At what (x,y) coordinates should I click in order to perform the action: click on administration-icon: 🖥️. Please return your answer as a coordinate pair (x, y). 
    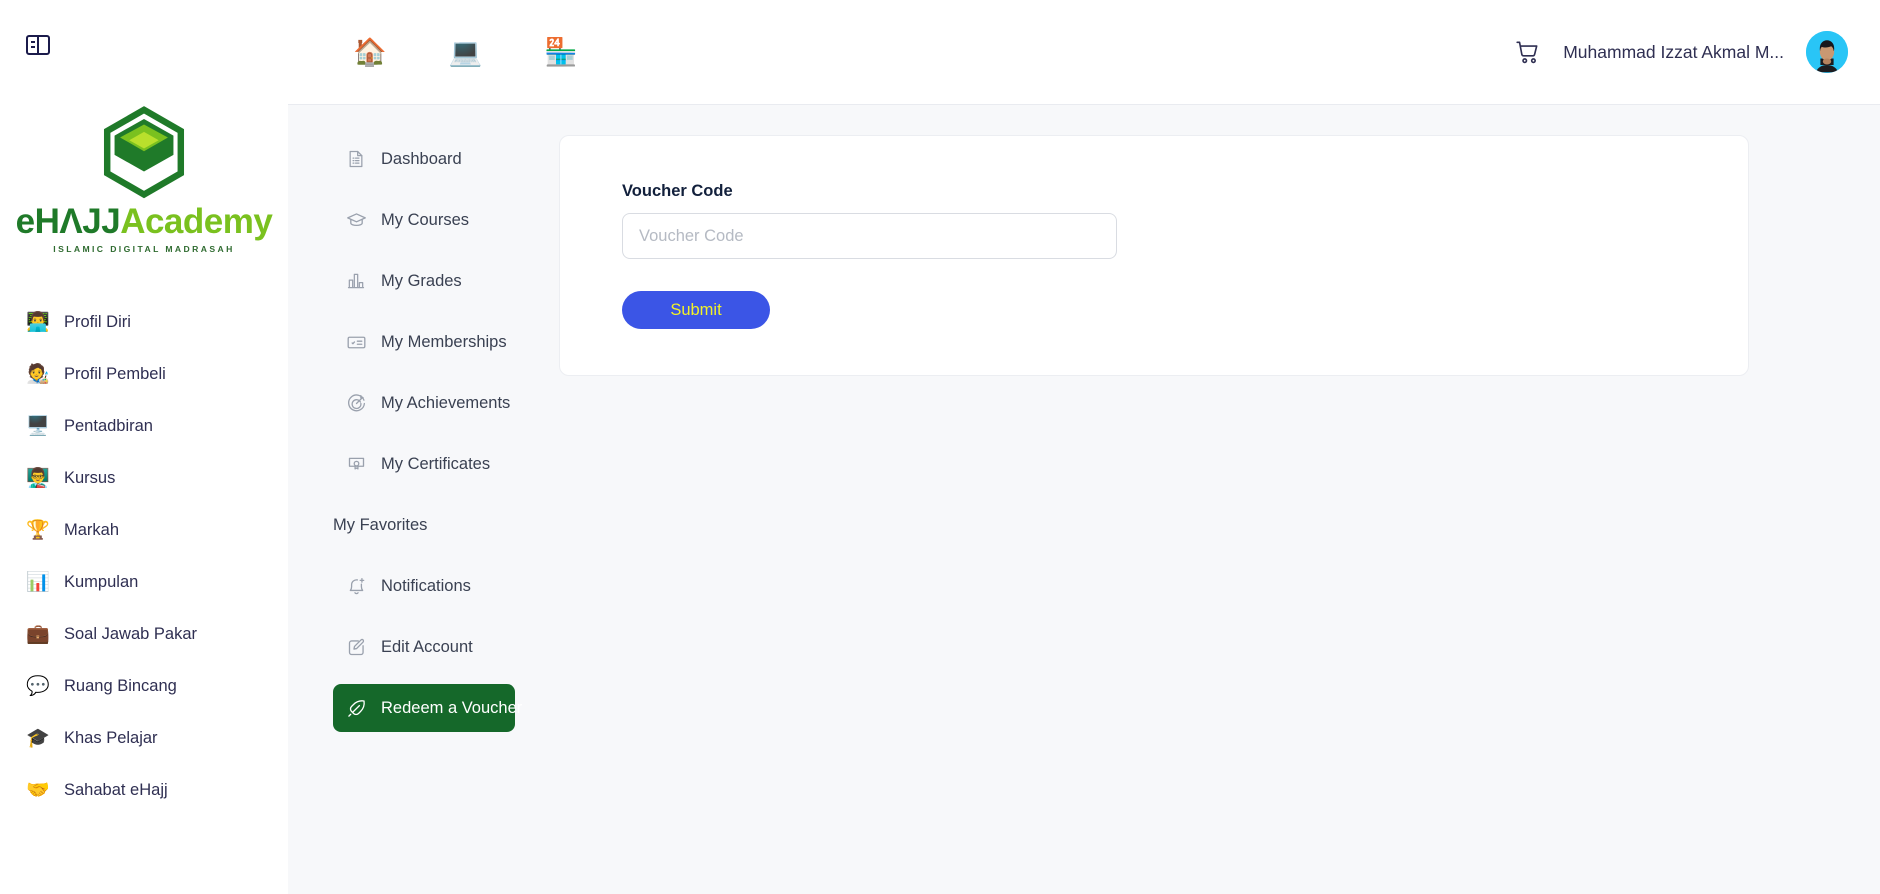
    Looking at the image, I should click on (38, 426).